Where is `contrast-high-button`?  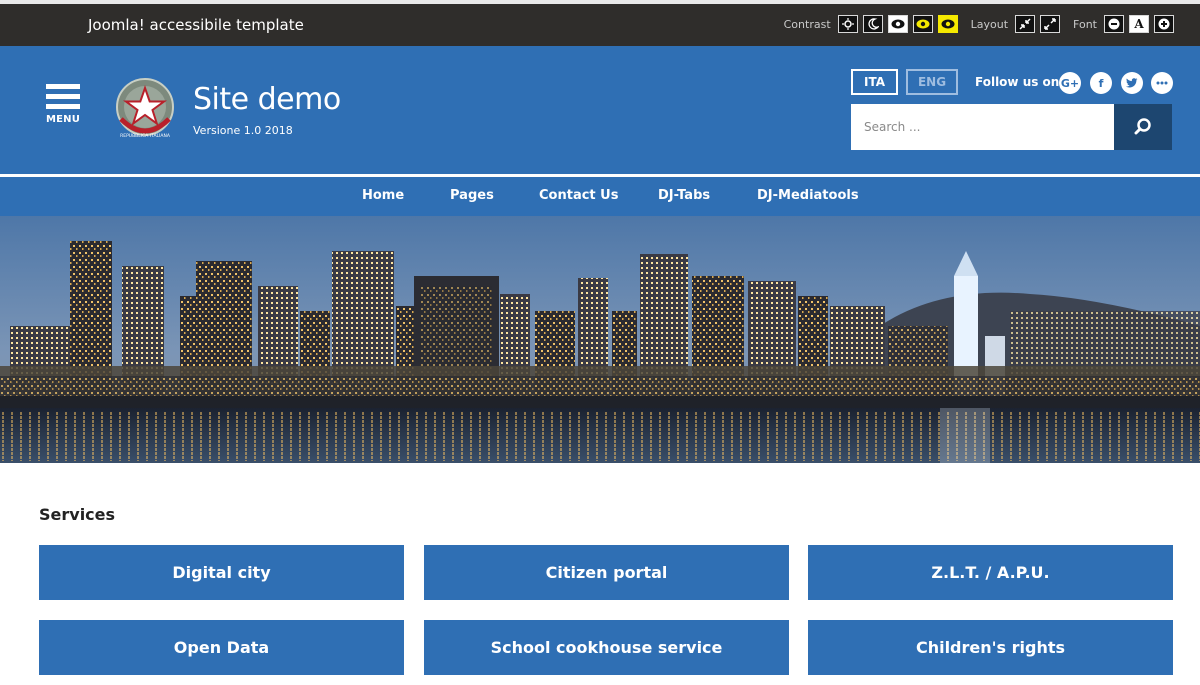
contrast-high-button is located at coordinates (897, 24).